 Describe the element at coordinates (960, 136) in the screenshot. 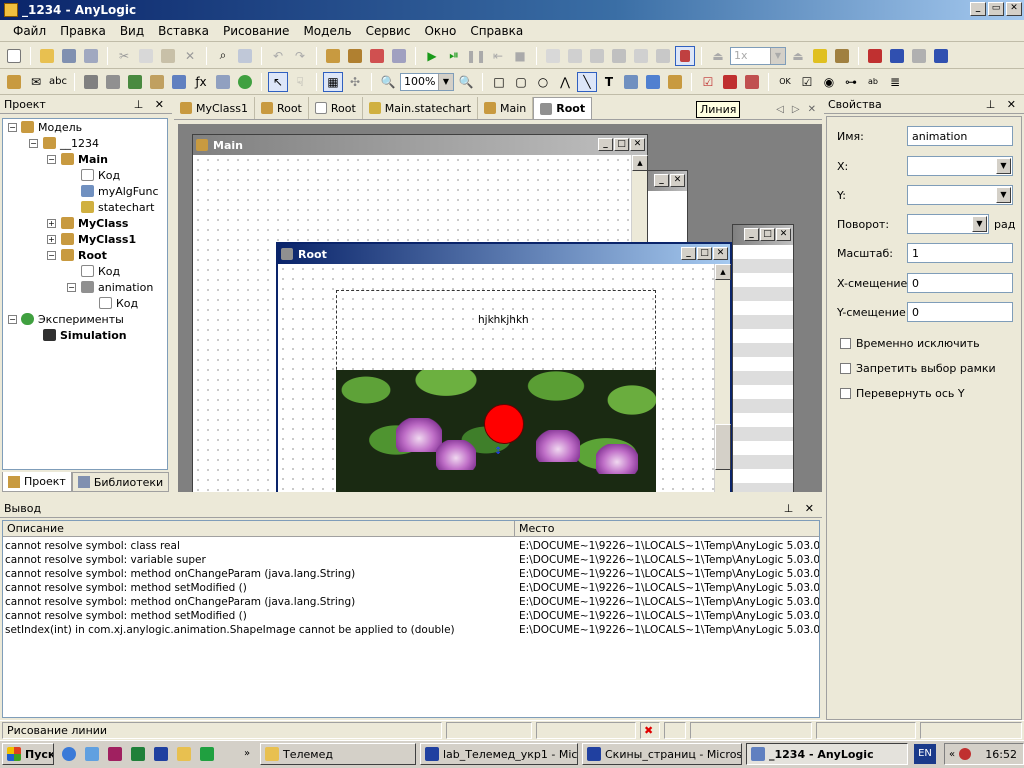

I see `name-field: animation` at that location.